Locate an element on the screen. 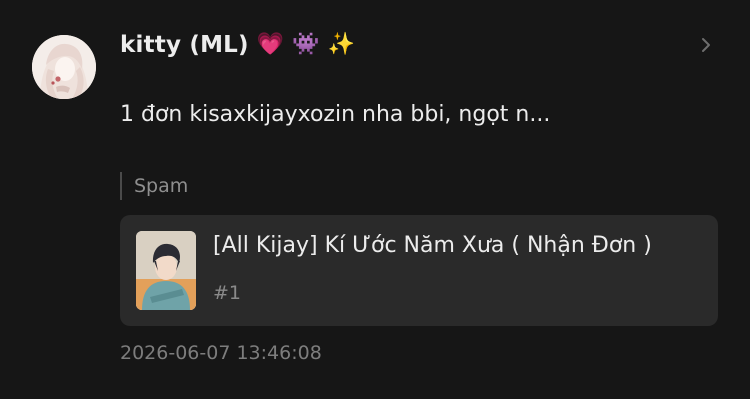  chapter-number: #1 is located at coordinates (227, 293).